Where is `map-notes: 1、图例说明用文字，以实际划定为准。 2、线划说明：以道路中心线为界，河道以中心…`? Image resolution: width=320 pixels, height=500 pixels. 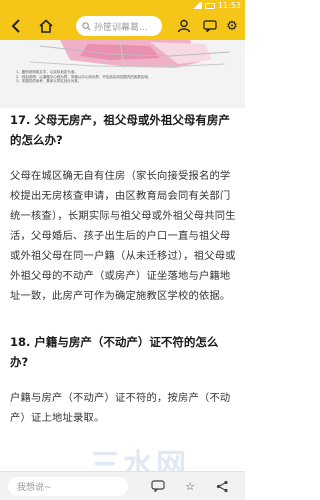
map-notes: 1、图例说明用文字，以实际划定为准。 2、线划说明：以道路中心线为界，河道以中心… is located at coordinates (123, 77).